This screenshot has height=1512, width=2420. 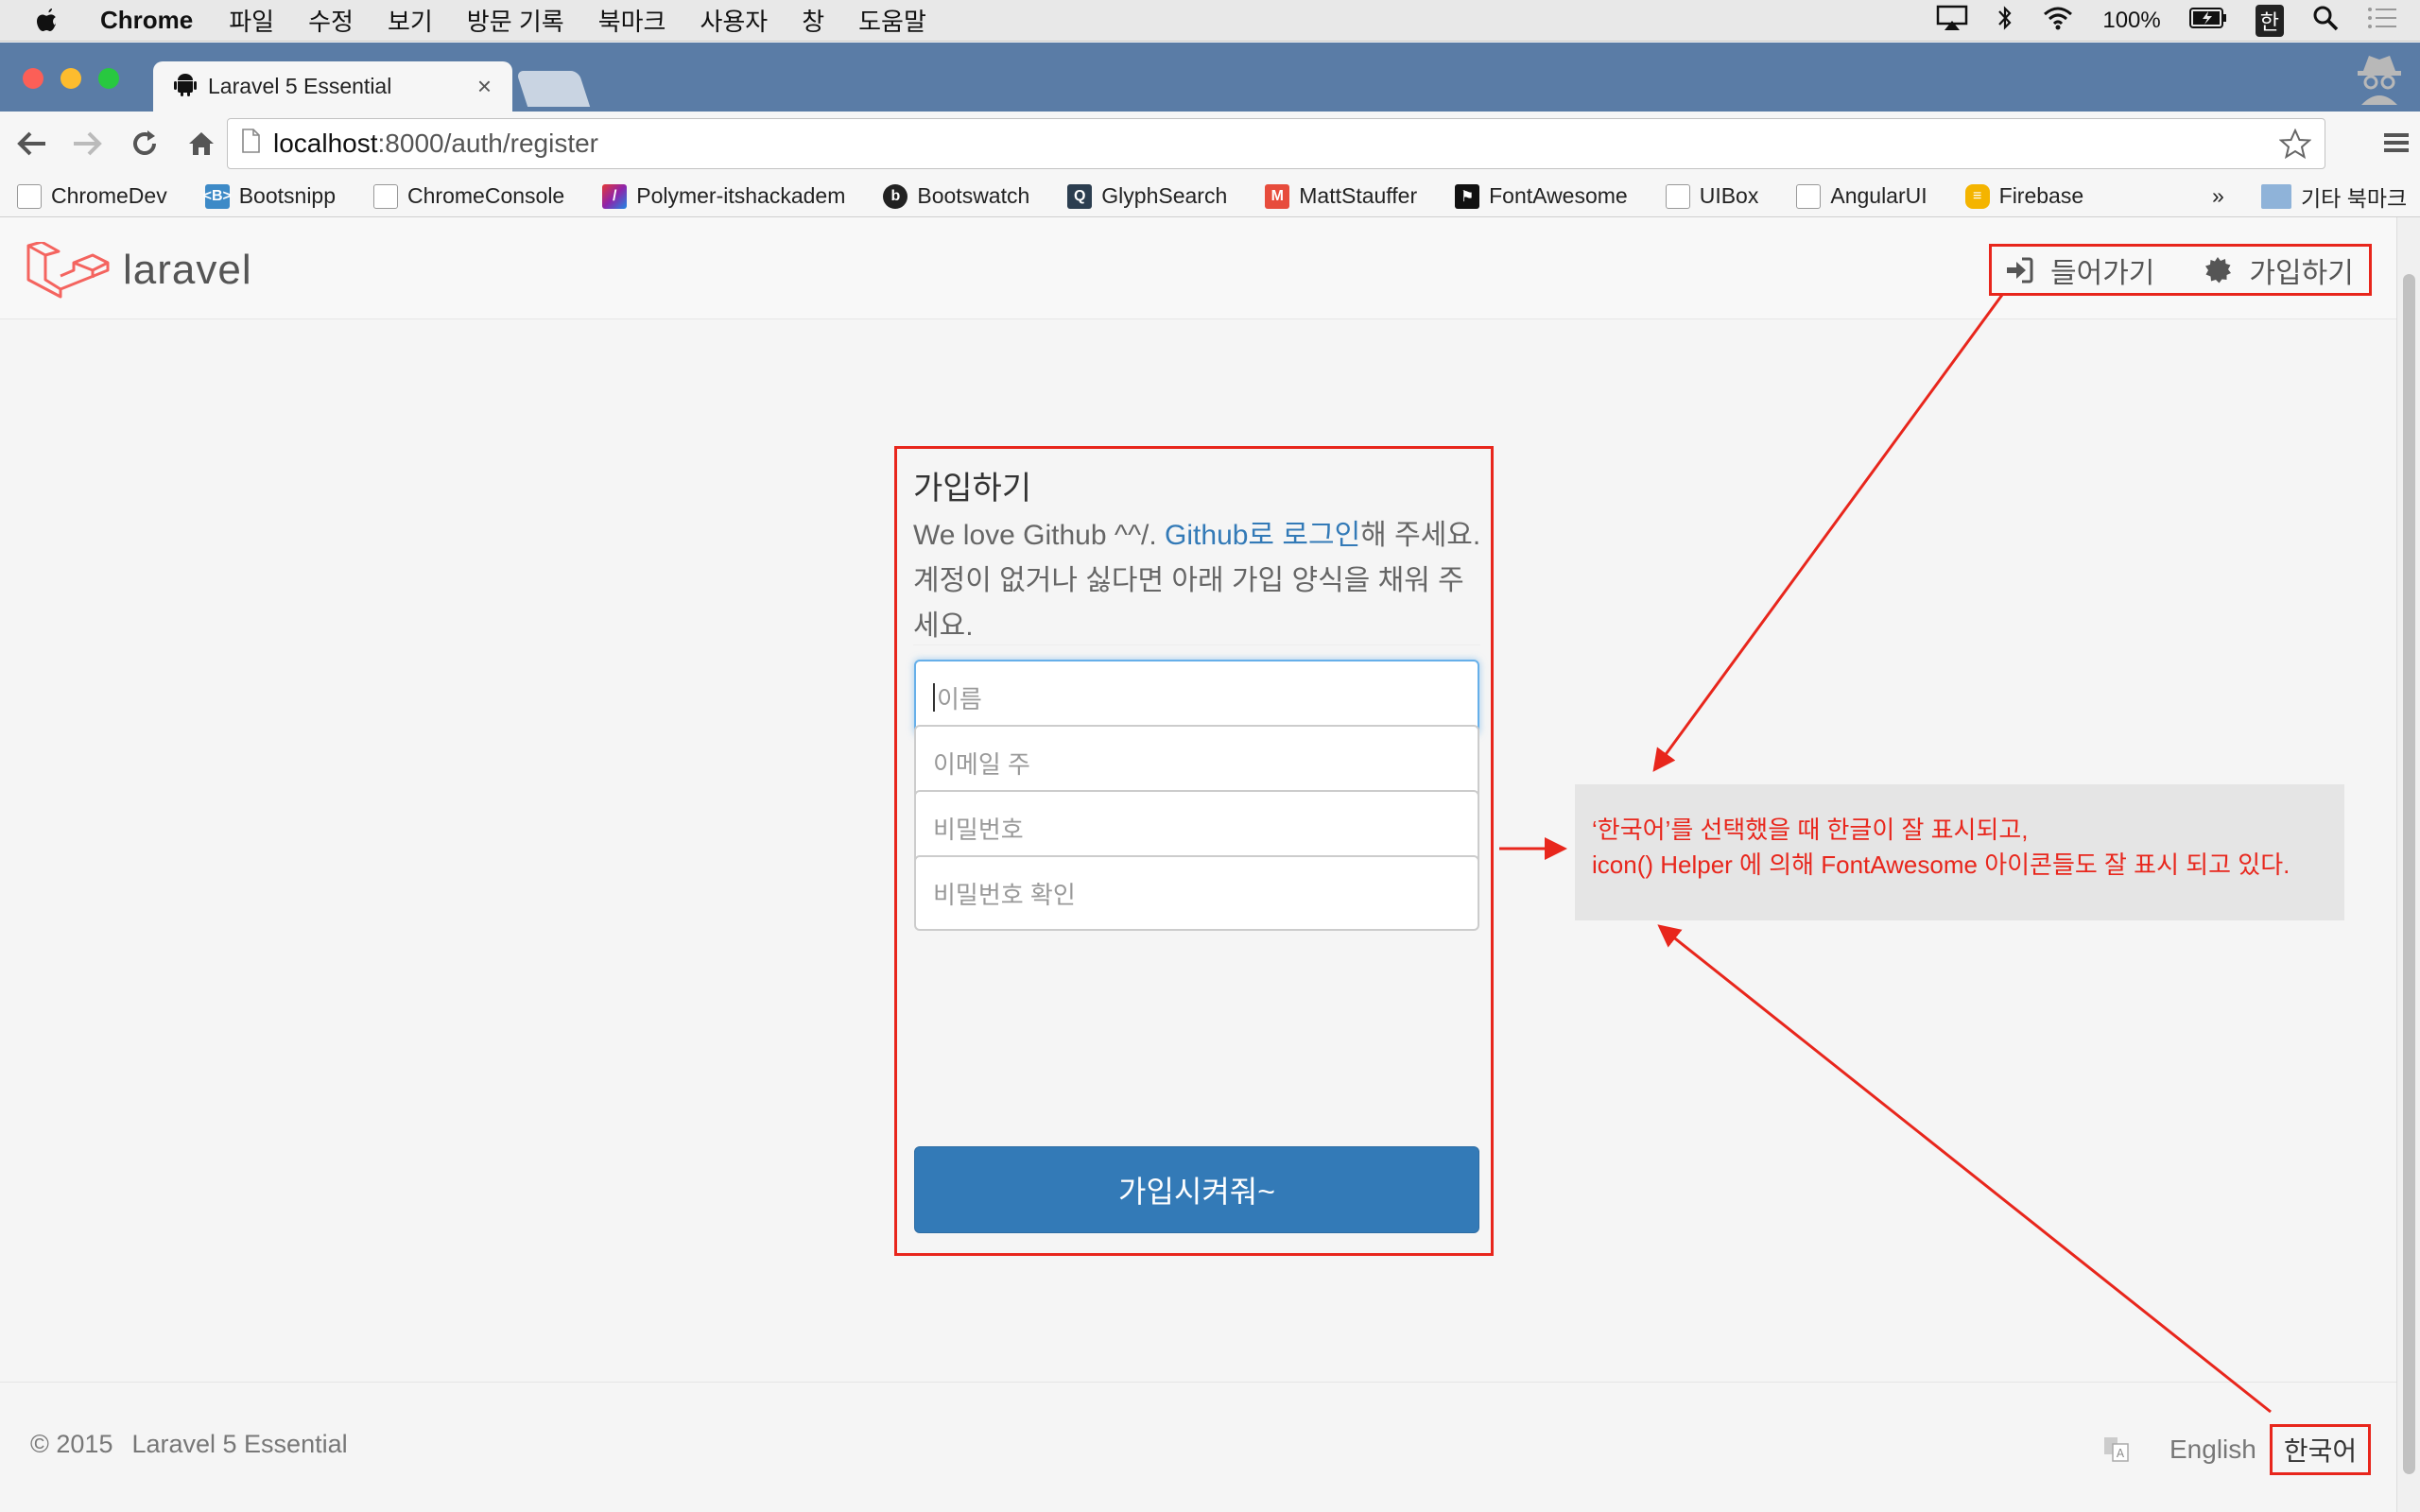 What do you see at coordinates (2121, 1453) in the screenshot?
I see `svg-text: A` at bounding box center [2121, 1453].